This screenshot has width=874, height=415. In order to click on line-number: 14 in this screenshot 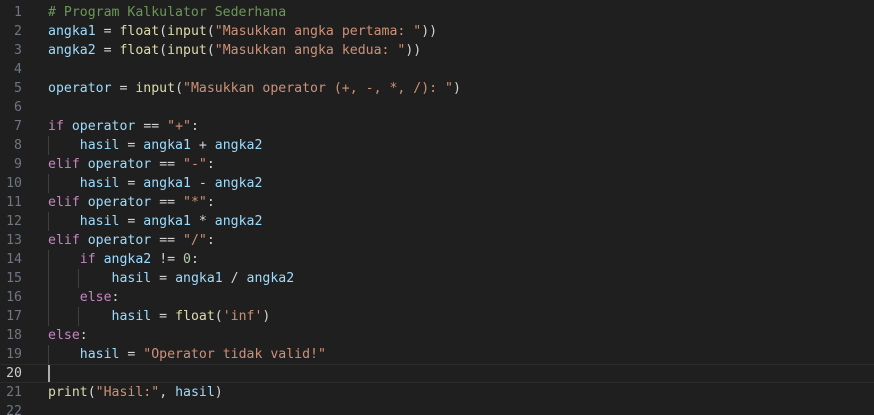, I will do `click(14, 259)`.